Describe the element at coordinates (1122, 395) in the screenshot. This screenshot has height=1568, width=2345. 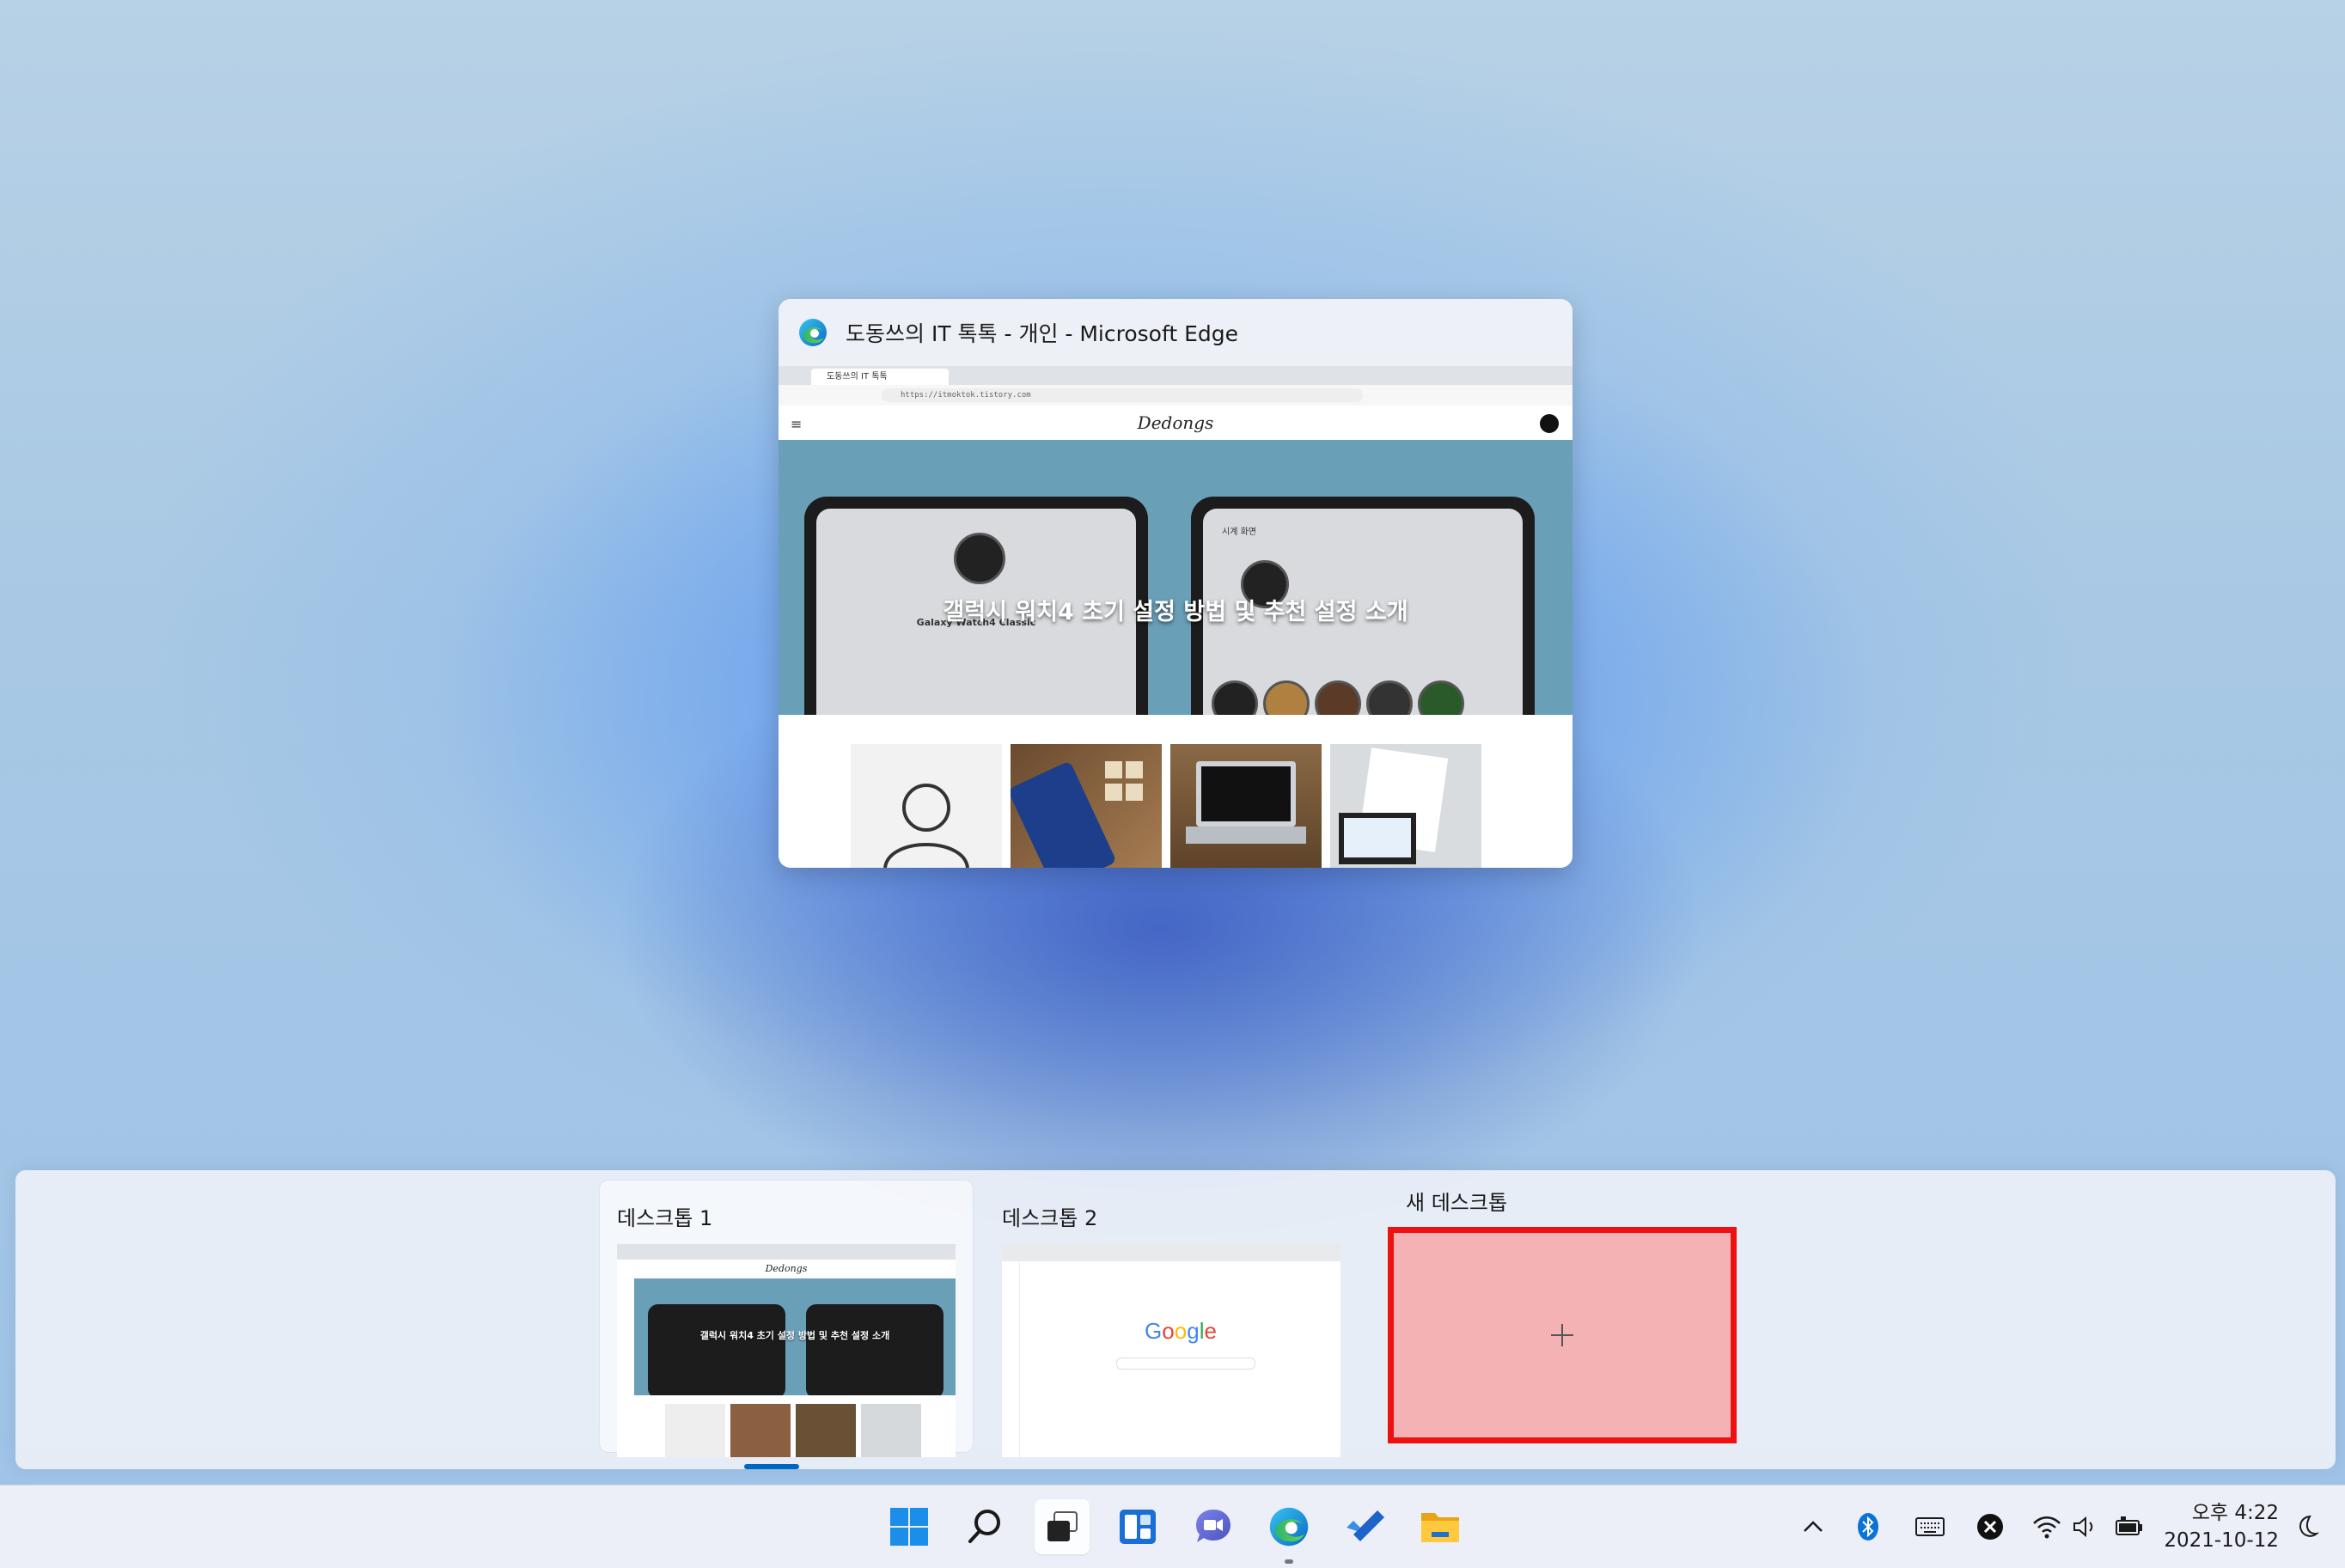
I see `browser-url: https://itmoktok.tistory.com` at that location.